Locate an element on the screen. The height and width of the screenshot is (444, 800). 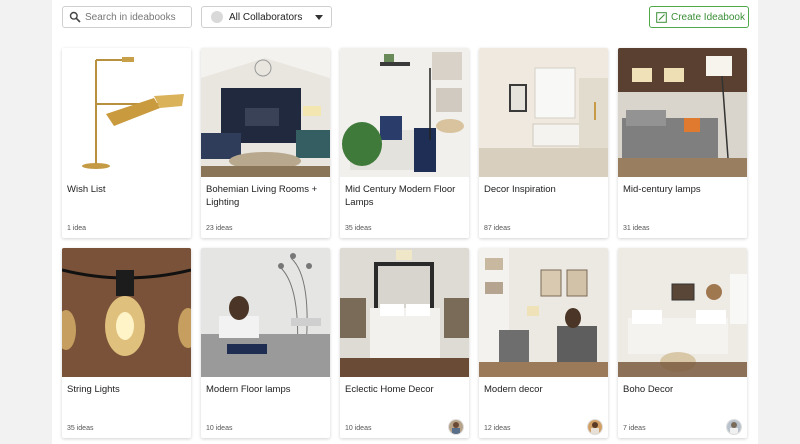
ideabook-title: Decor Inspiration is located at coordinates (520, 189).